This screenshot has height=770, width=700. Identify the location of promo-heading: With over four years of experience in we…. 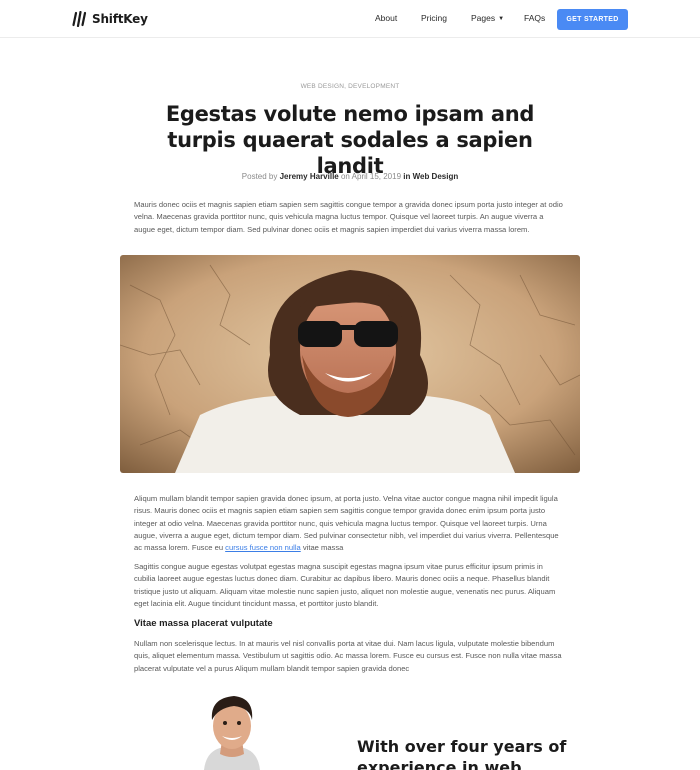
(462, 753).